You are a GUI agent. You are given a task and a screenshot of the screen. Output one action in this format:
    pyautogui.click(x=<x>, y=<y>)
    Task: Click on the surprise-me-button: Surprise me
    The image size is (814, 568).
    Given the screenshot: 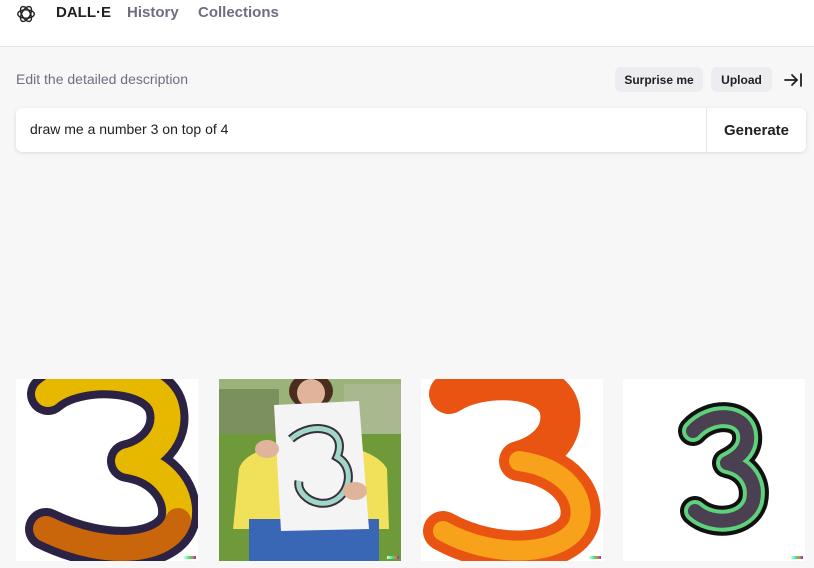 What is the action you would take?
    pyautogui.click(x=659, y=79)
    